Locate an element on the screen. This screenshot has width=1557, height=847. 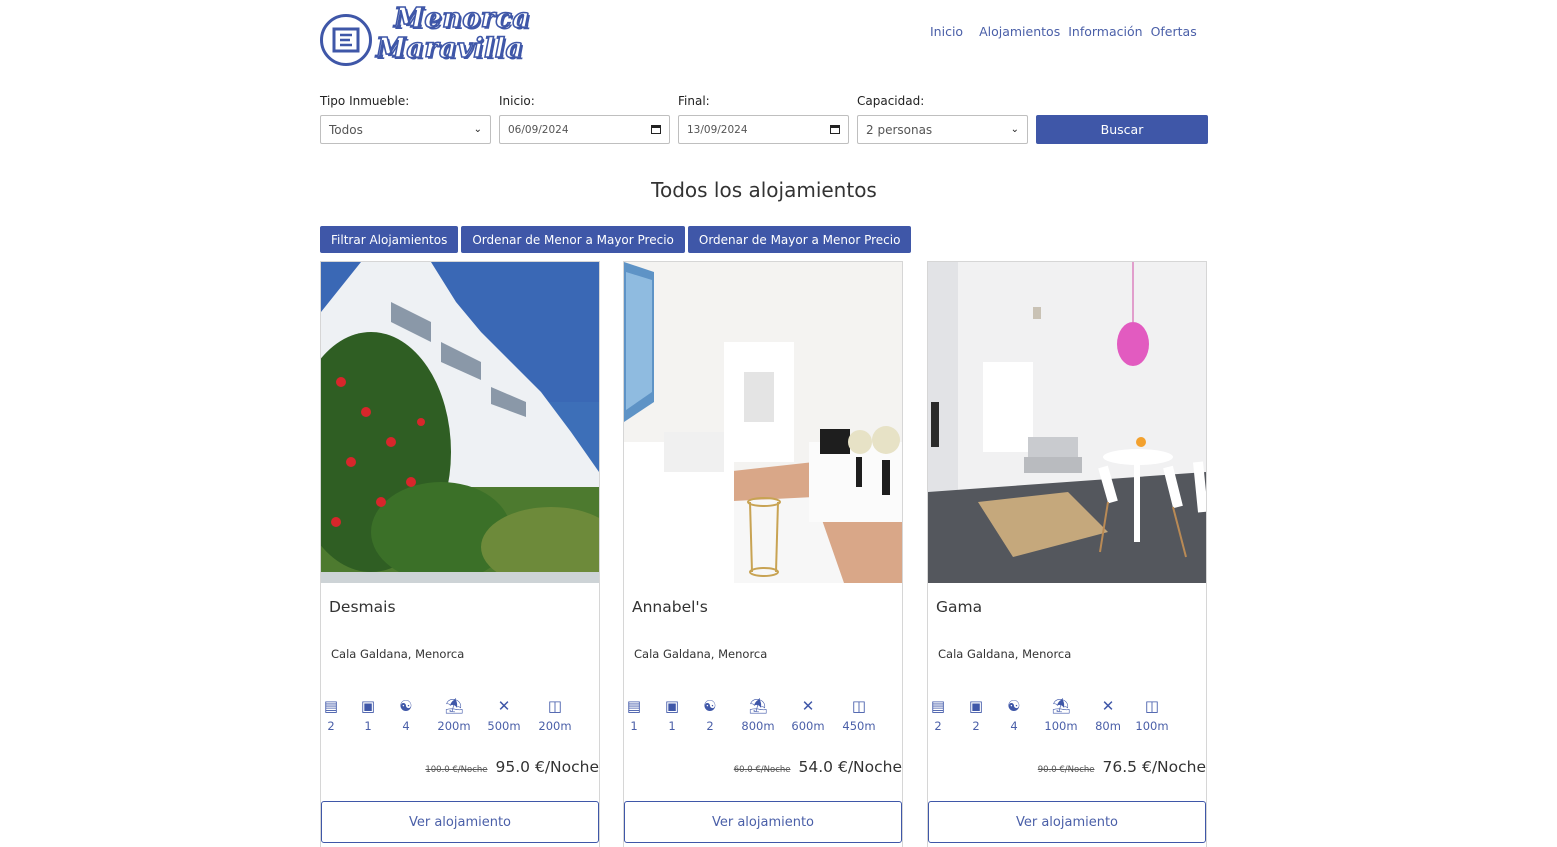
final-label: Final: is located at coordinates (694, 101).